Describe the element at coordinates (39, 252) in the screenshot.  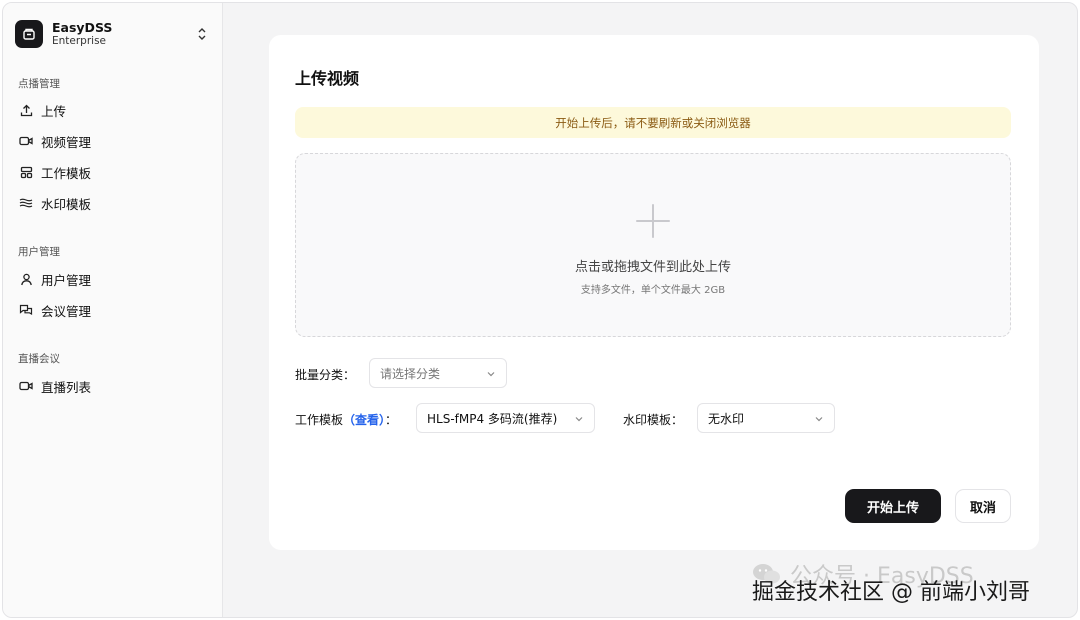
I see `nav-group-label: 用户管理` at that location.